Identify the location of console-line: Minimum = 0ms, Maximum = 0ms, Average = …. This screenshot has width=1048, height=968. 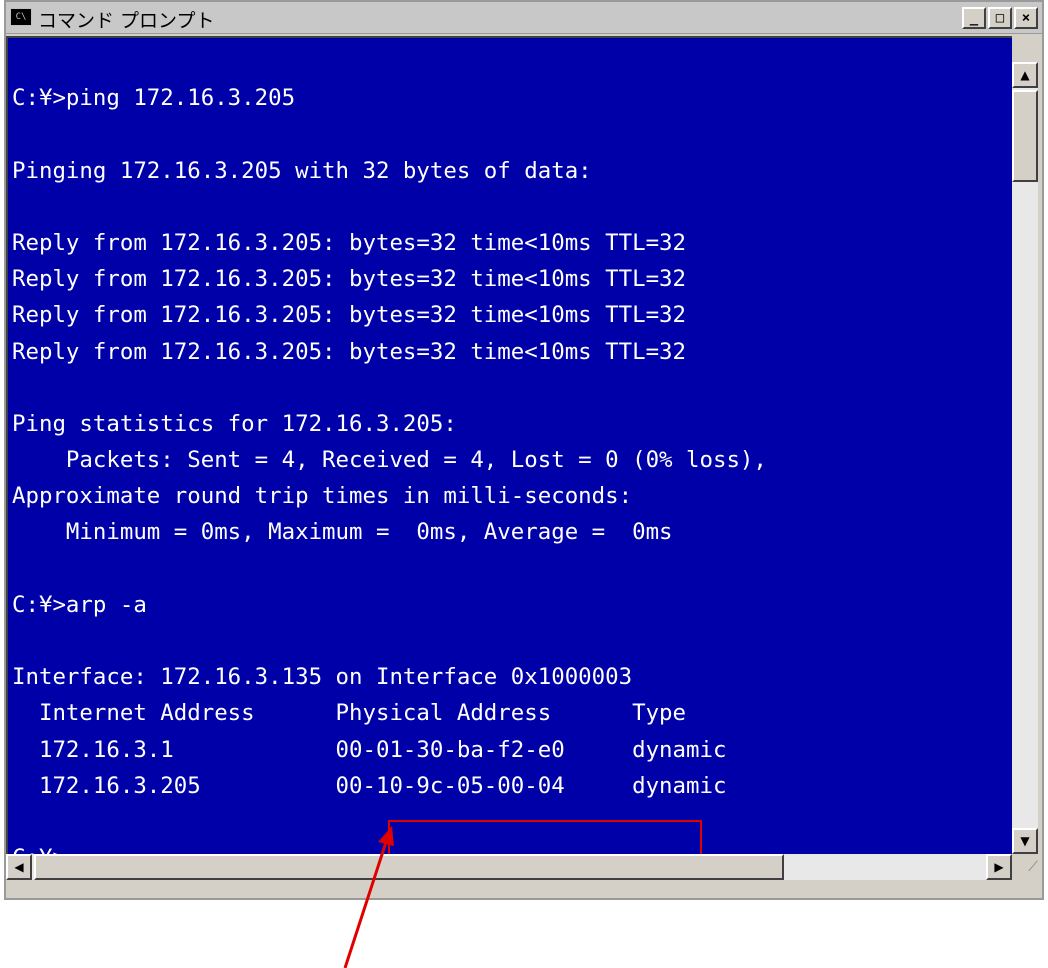
(342, 532).